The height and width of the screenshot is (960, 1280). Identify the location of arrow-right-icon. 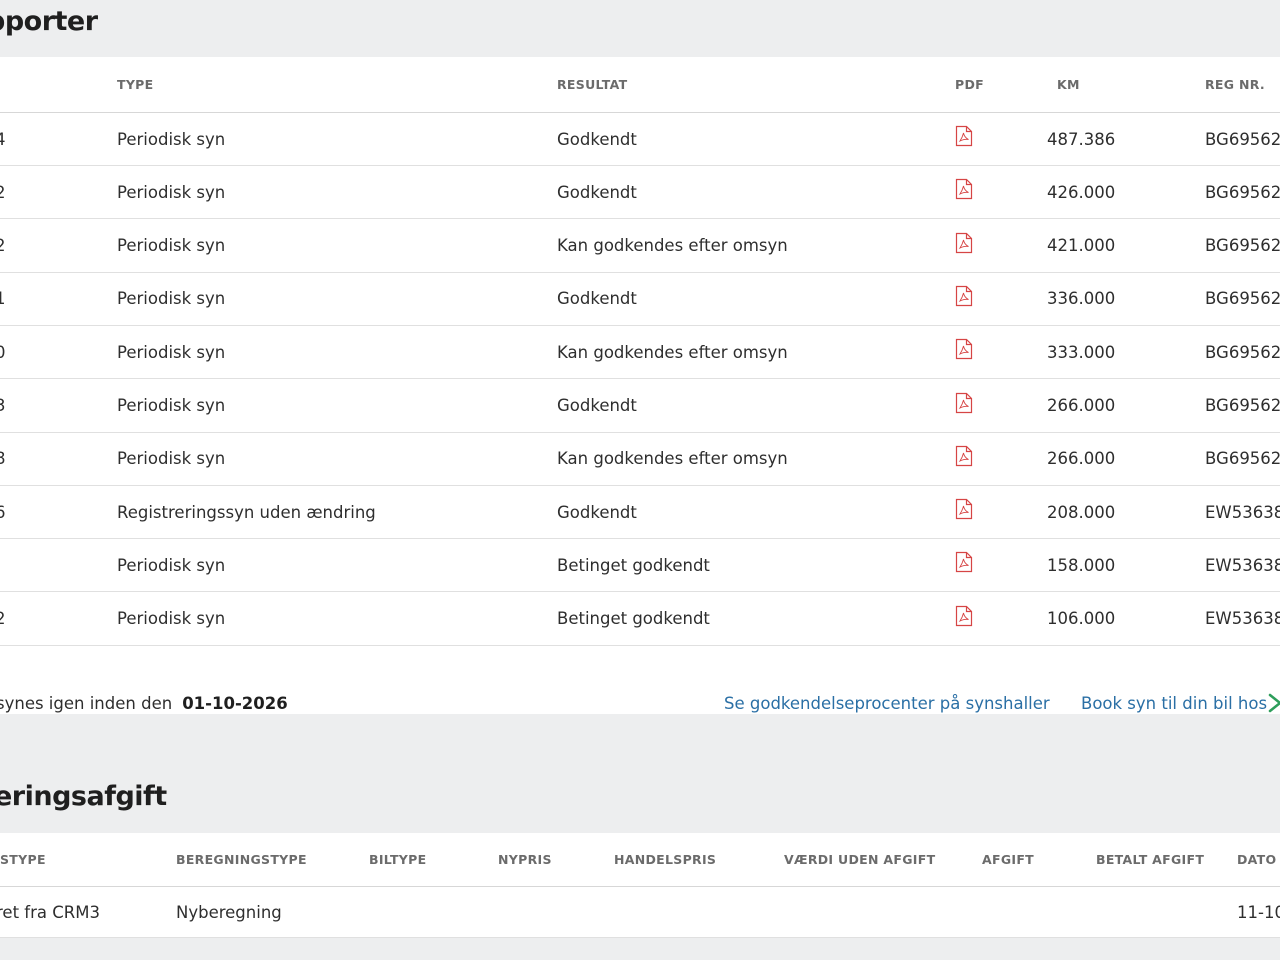
(1274, 703).